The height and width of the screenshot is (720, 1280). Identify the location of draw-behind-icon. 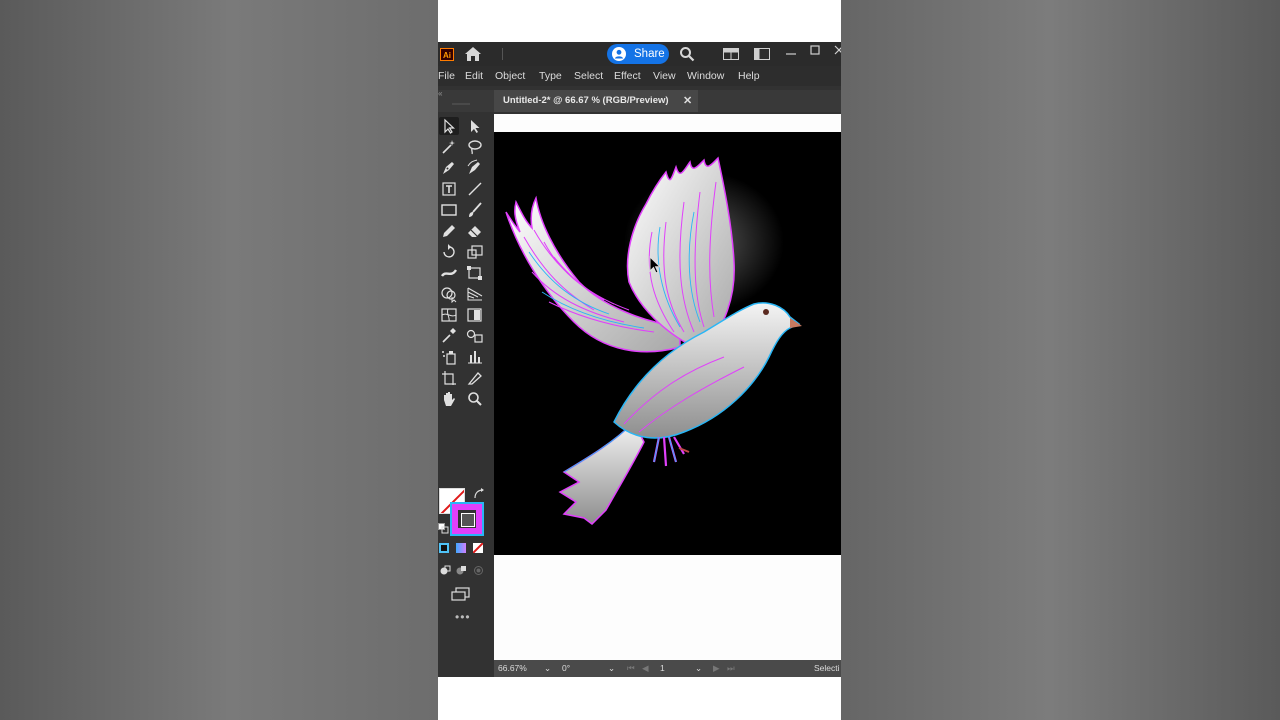
(461, 570).